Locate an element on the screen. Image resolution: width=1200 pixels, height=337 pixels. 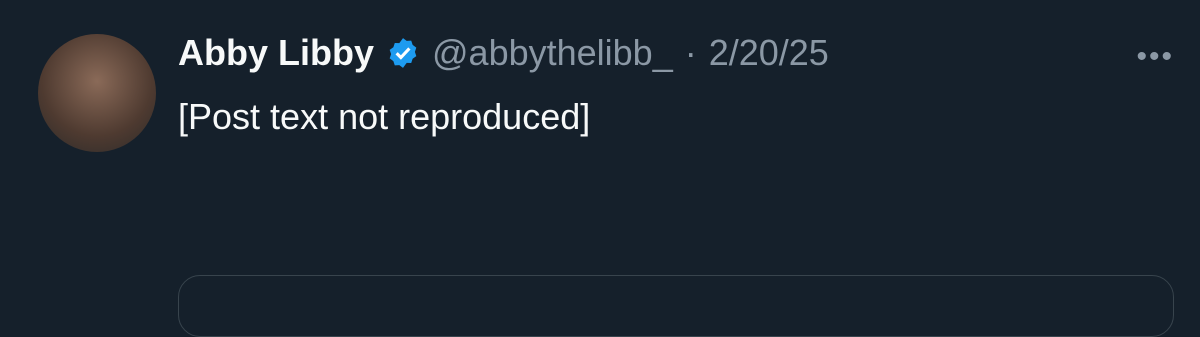
author-name: Abby Libby is located at coordinates (276, 53).